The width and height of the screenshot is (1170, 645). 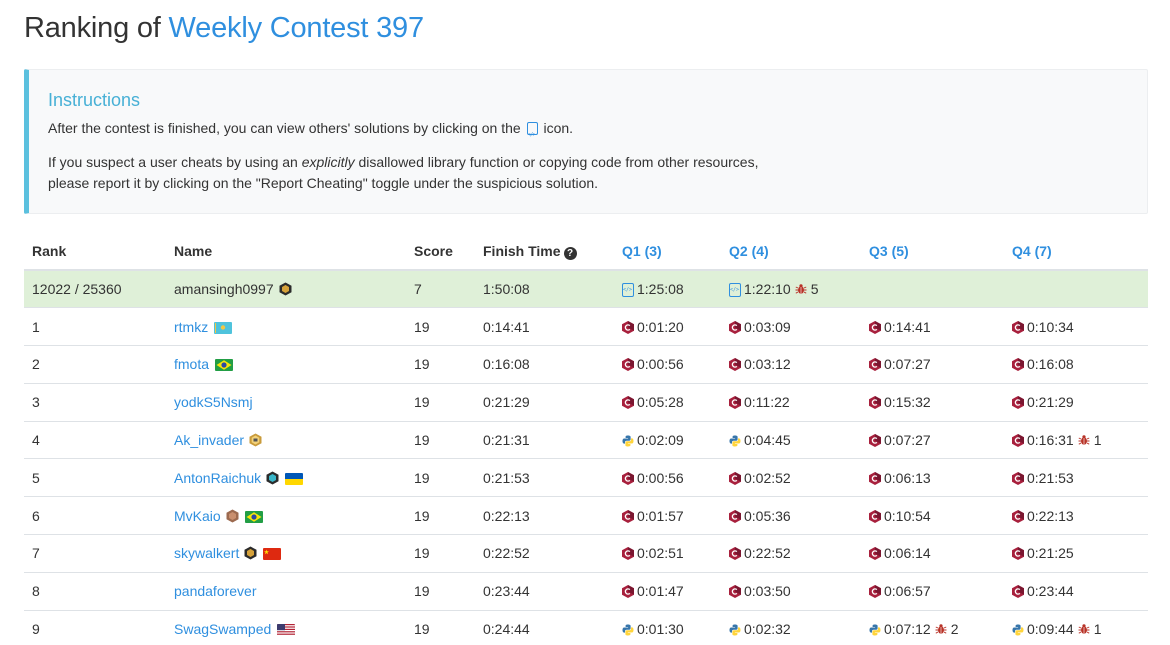 I want to click on my-q1-time: 1:25:08, so click(x=660, y=289).